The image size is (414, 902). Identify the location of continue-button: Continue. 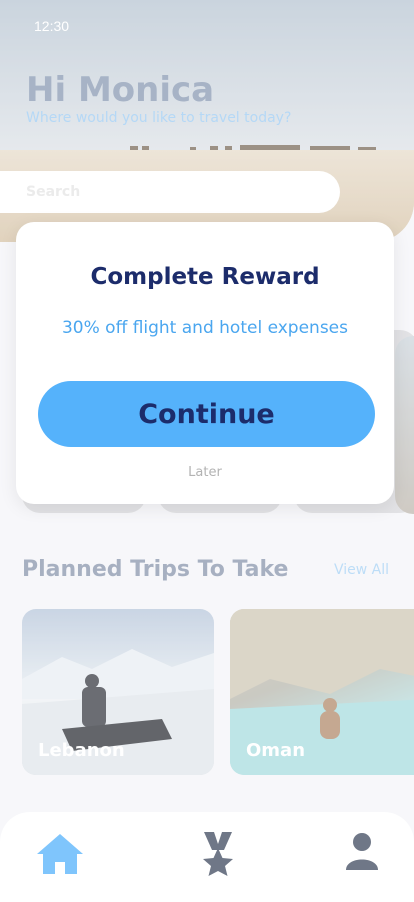
(206, 414).